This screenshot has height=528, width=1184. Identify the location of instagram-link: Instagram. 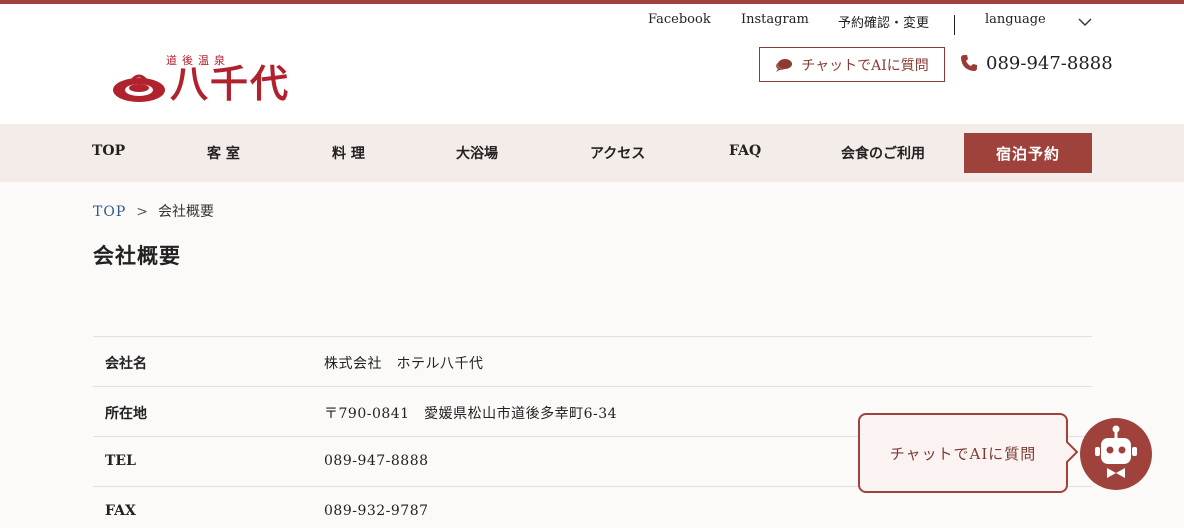
(775, 19).